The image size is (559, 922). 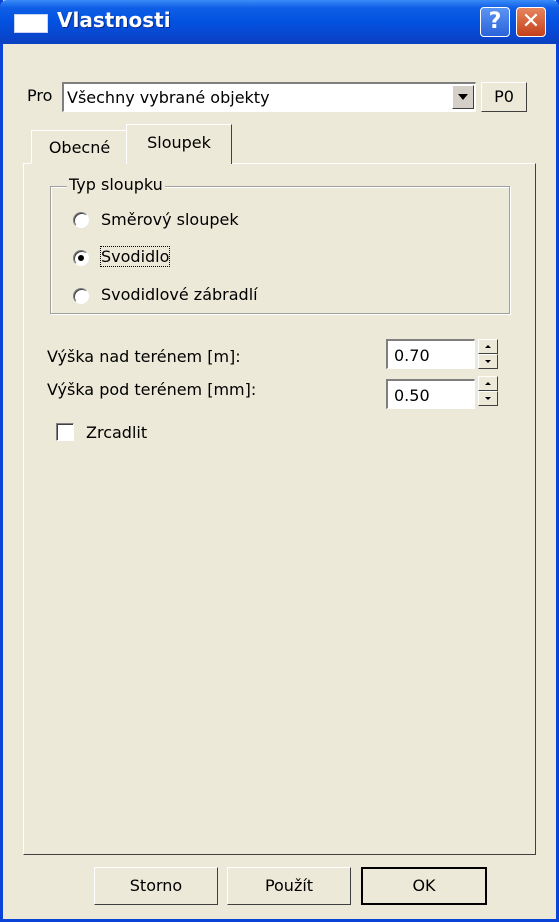 I want to click on height-above-input: 0.70, so click(x=430, y=354).